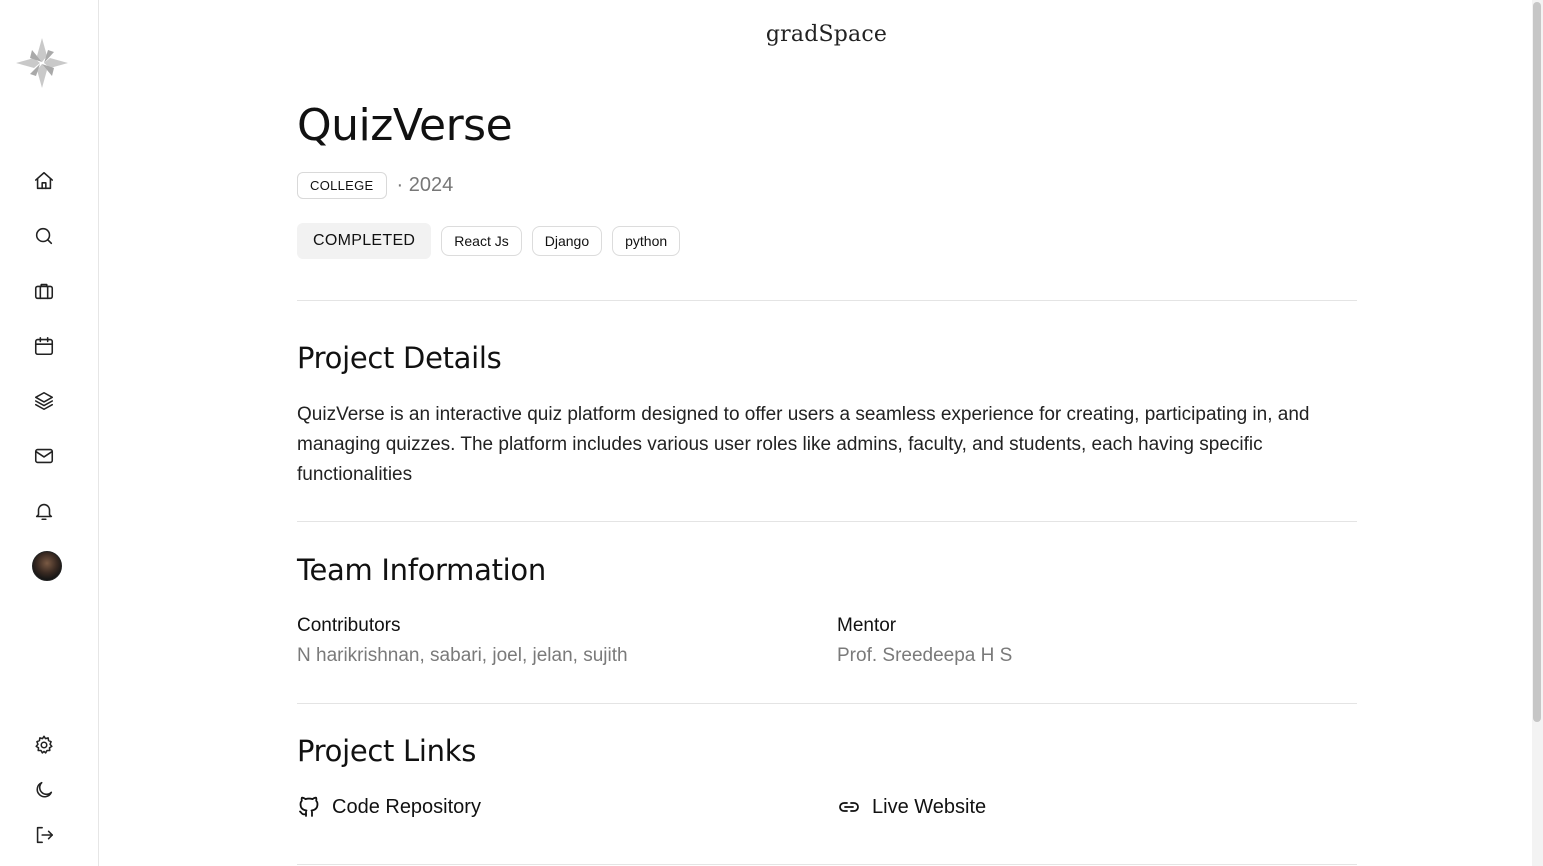 This screenshot has height=866, width=1543. I want to click on link-icon, so click(849, 807).